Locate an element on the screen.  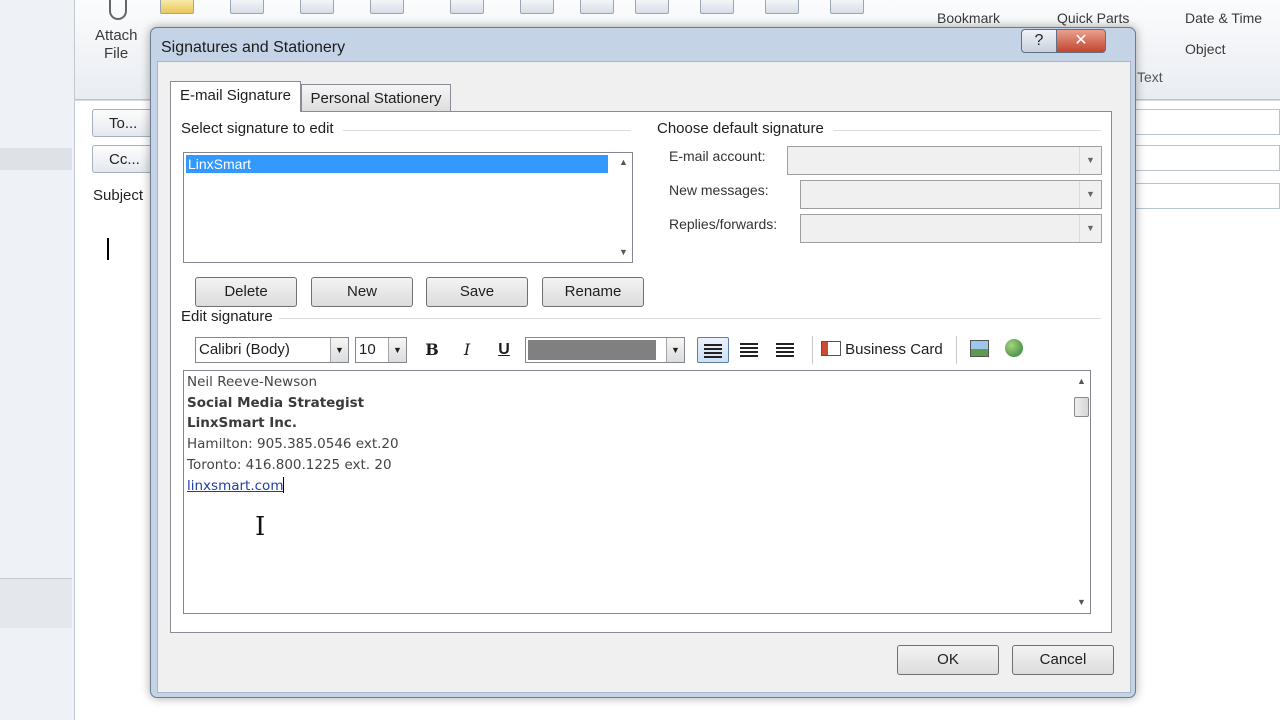
select-signature-label: Select signature to edit is located at coordinates (257, 128).